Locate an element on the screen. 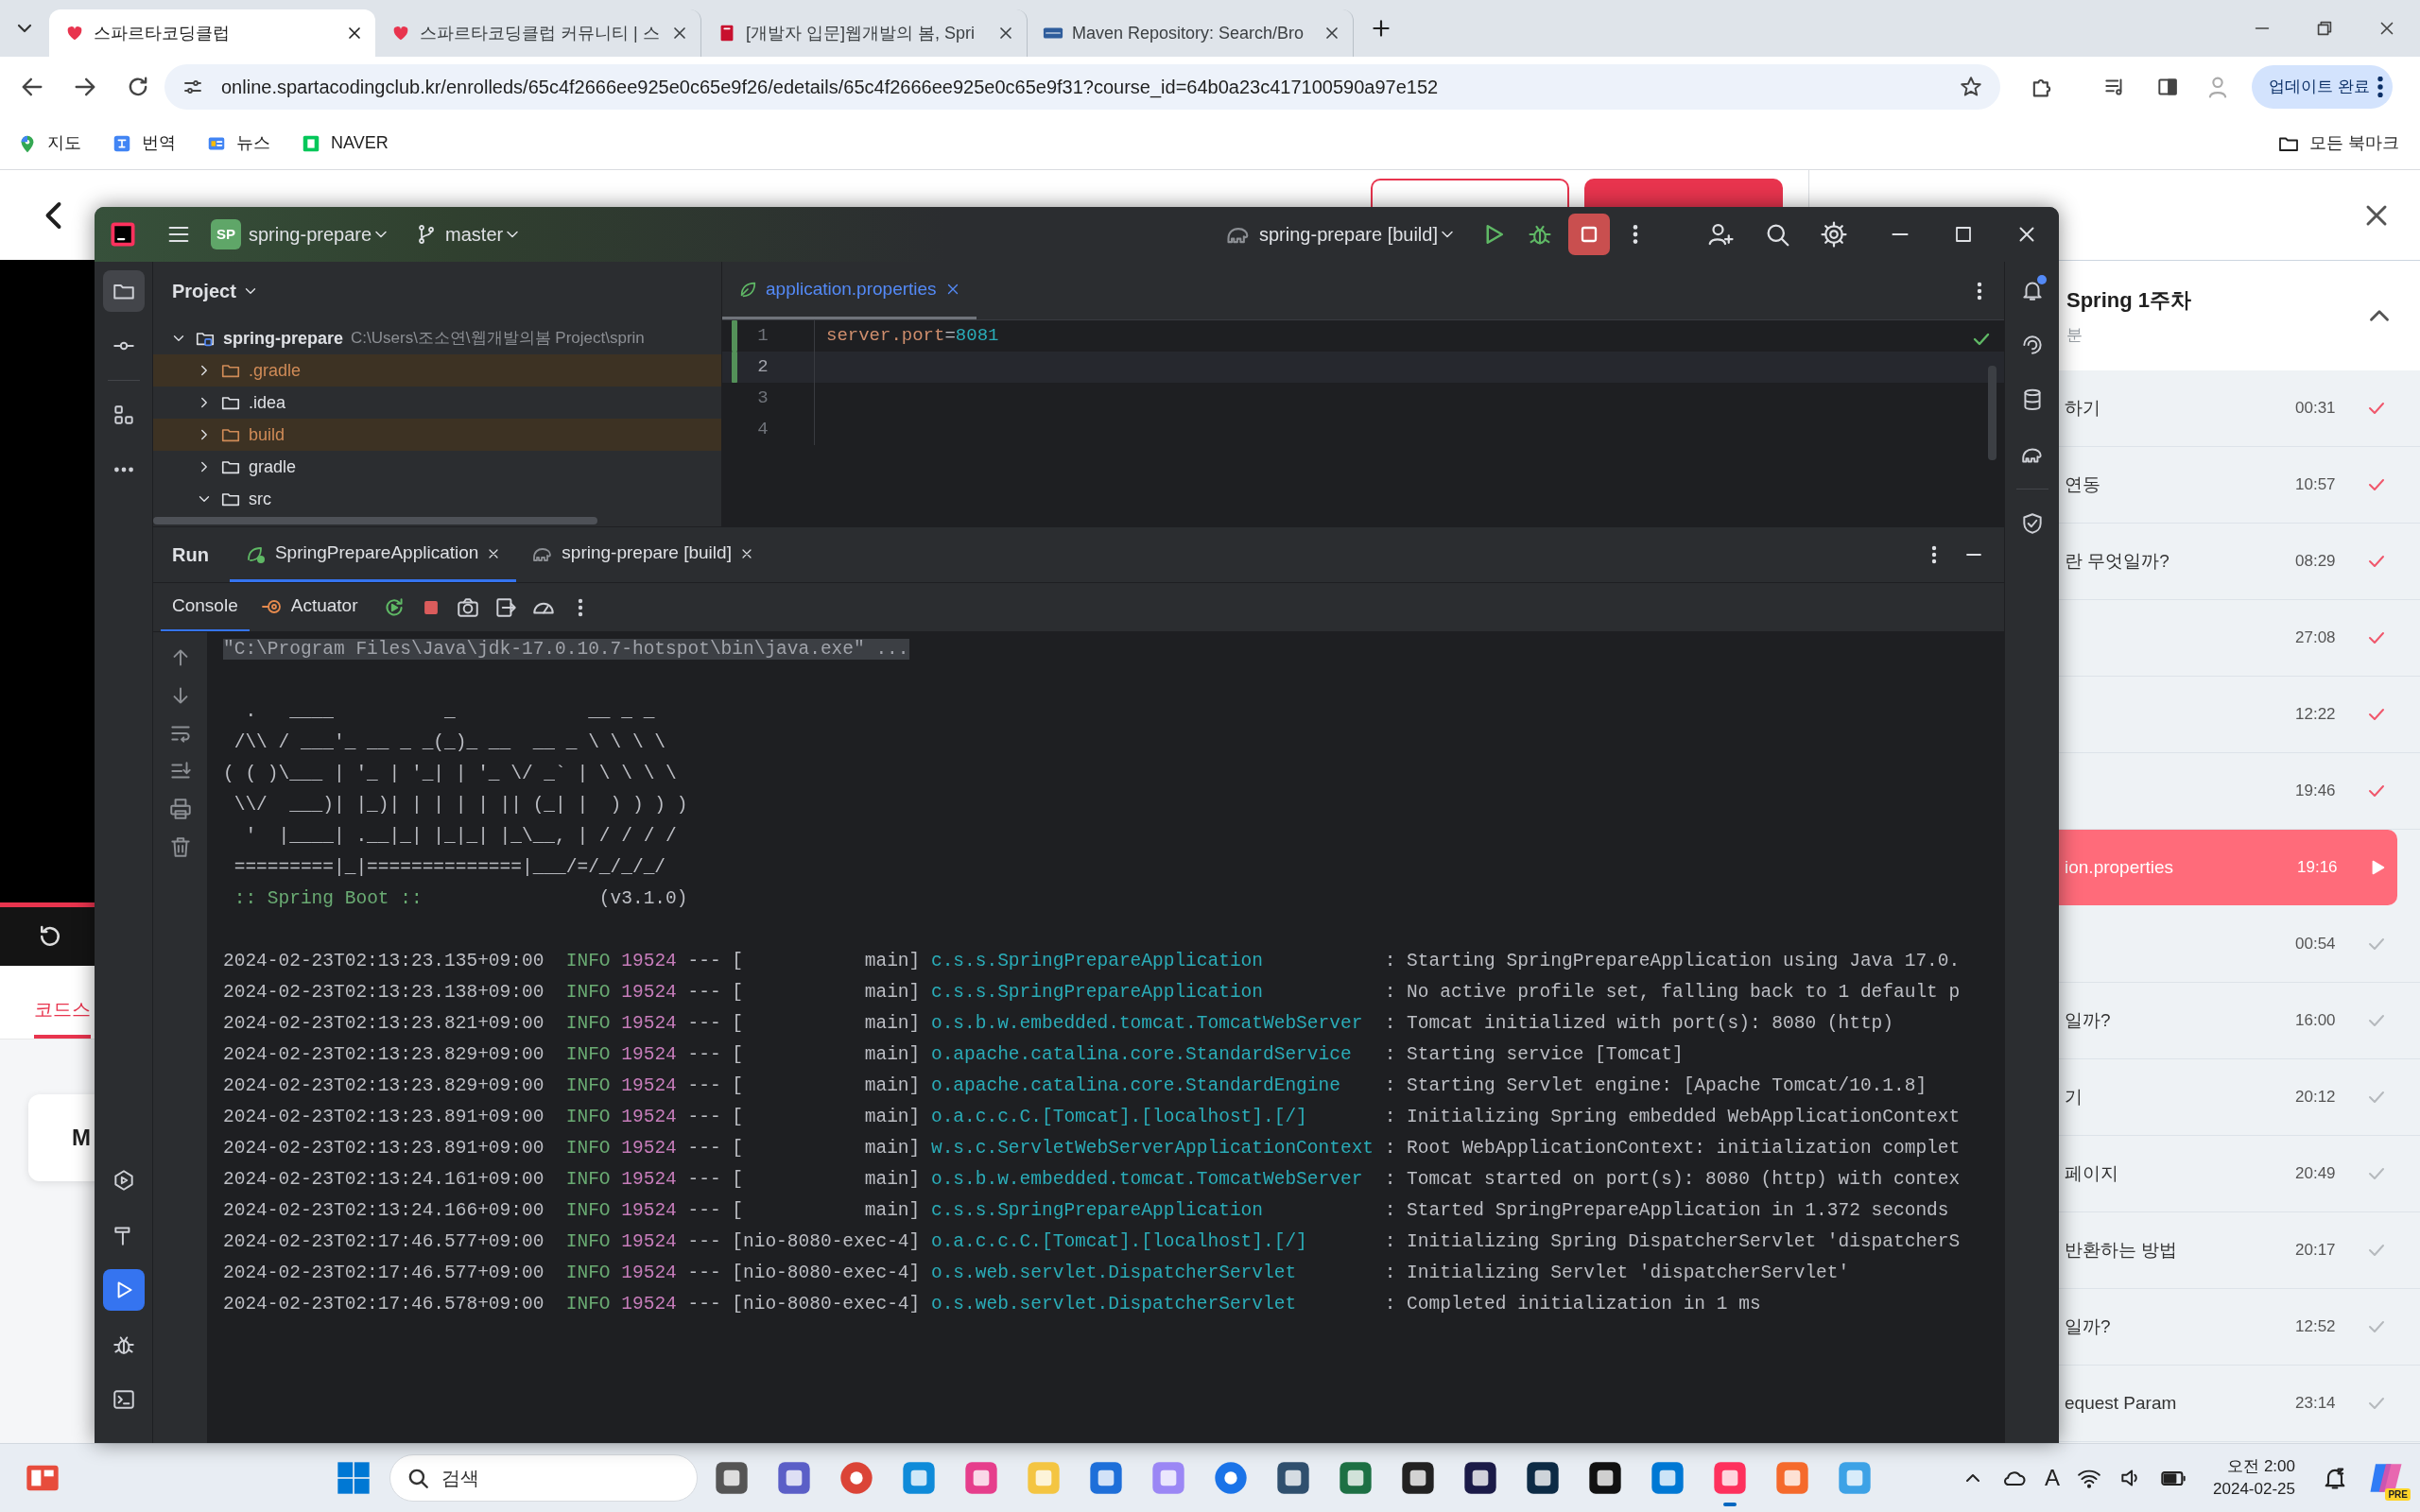 This screenshot has height=1512, width=2420. tree-row: .idea is located at coordinates (437, 403).